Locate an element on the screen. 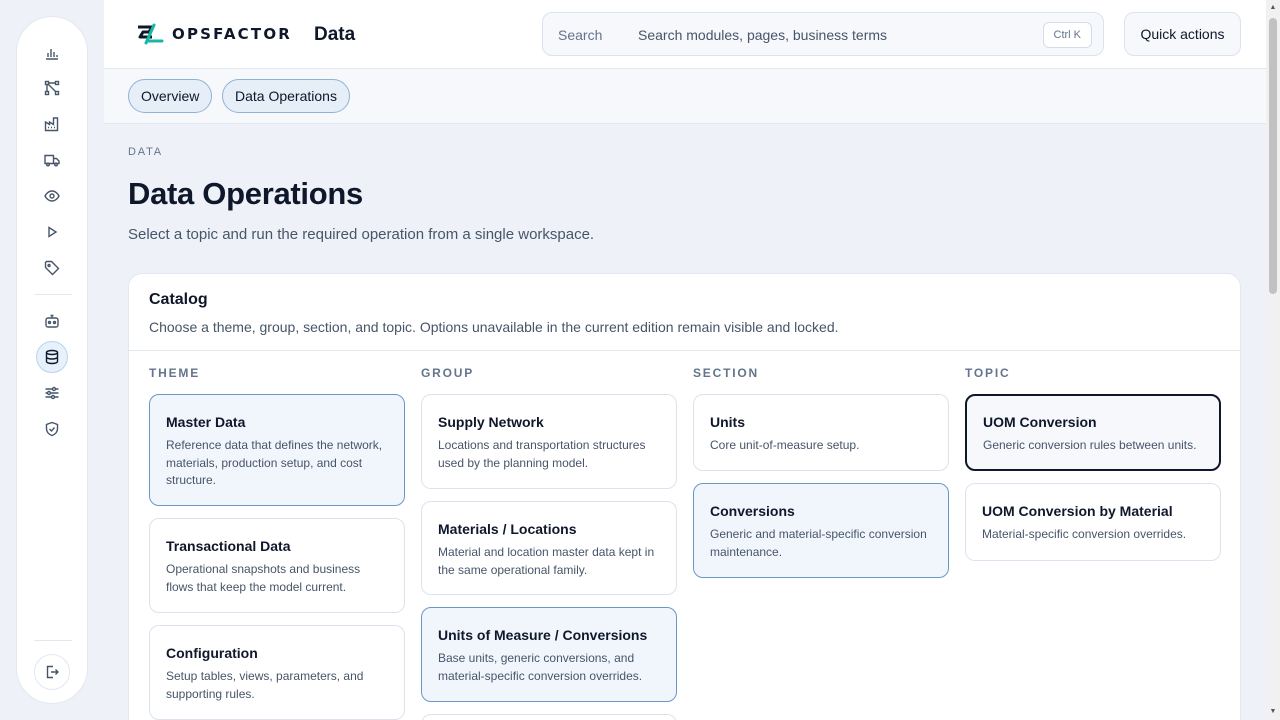 This screenshot has width=1280, height=720. truck-icon is located at coordinates (52, 160).